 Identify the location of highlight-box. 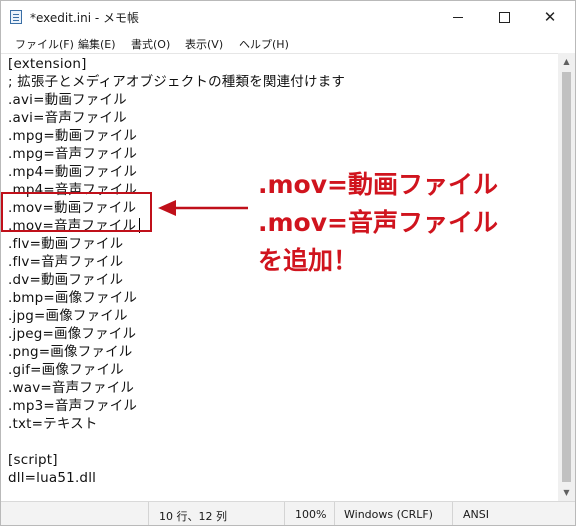
(76, 212).